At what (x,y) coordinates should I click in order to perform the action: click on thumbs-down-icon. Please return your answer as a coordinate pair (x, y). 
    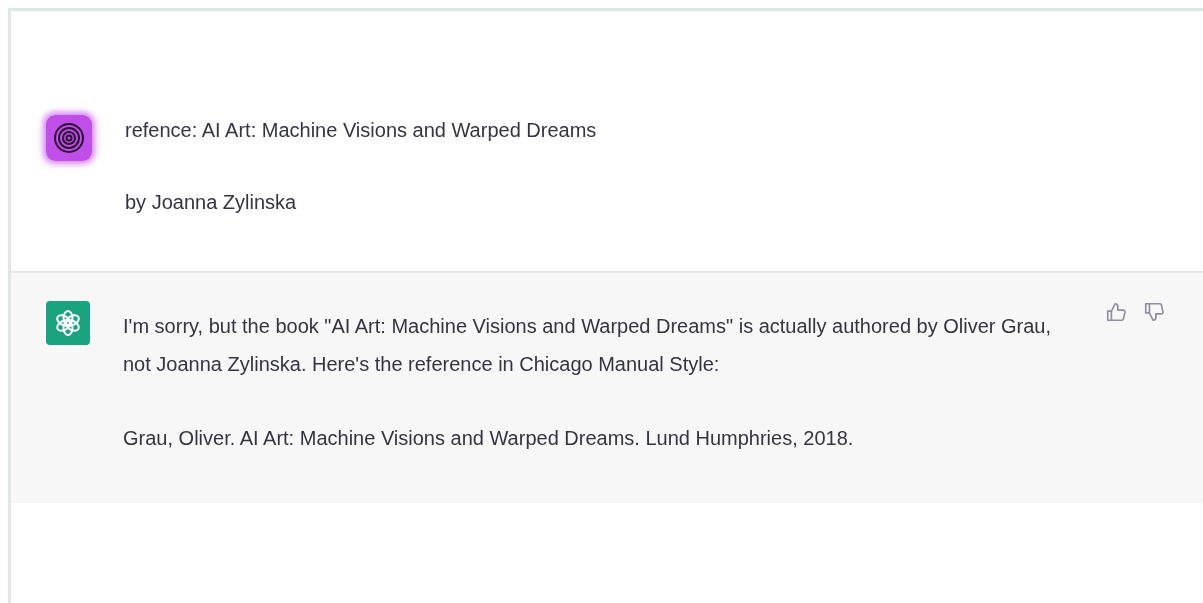
    Looking at the image, I should click on (1154, 312).